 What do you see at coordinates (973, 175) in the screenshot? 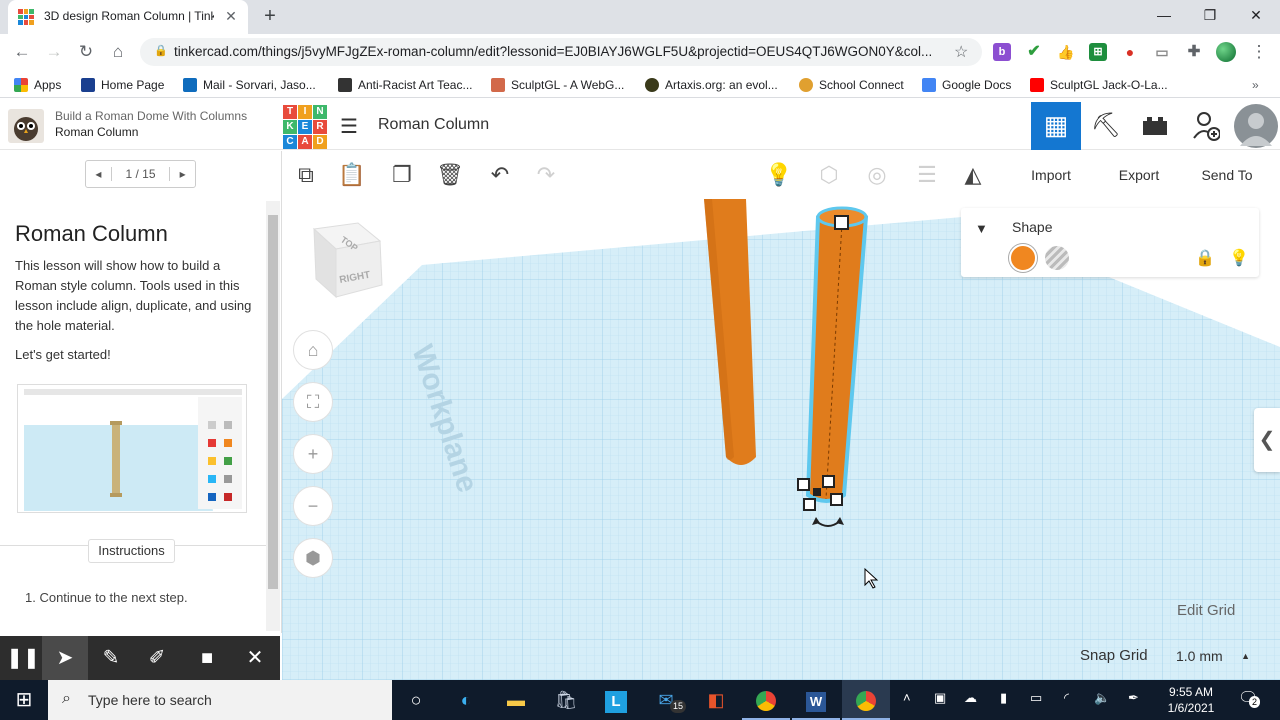
I see `mirror-icon: ◭` at bounding box center [973, 175].